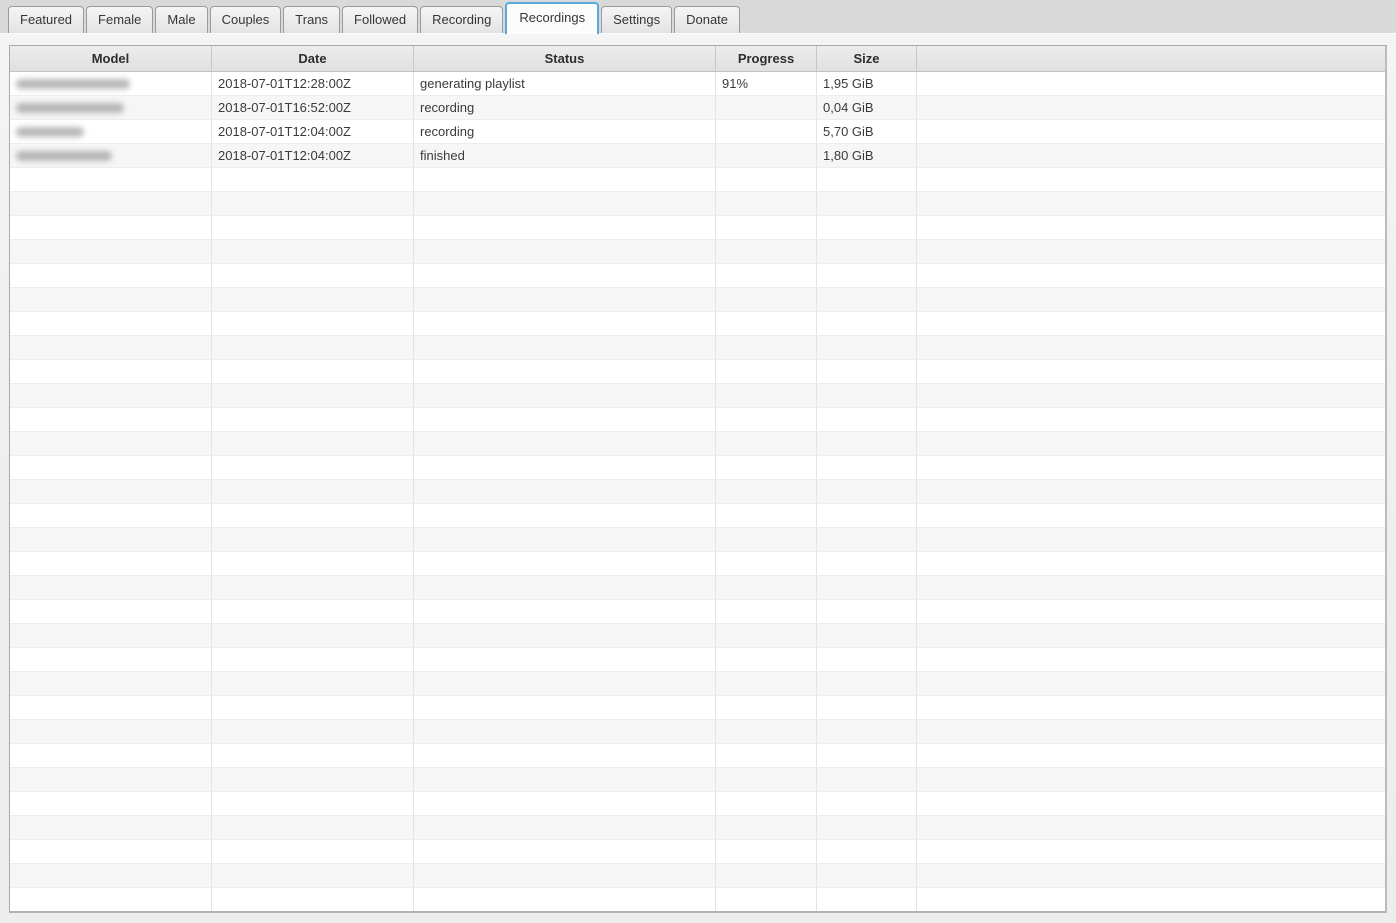  Describe the element at coordinates (697, 132) in the screenshot. I see `table-row: 2018-07-01T12:04:00Z recording 5,70 GiB` at that location.